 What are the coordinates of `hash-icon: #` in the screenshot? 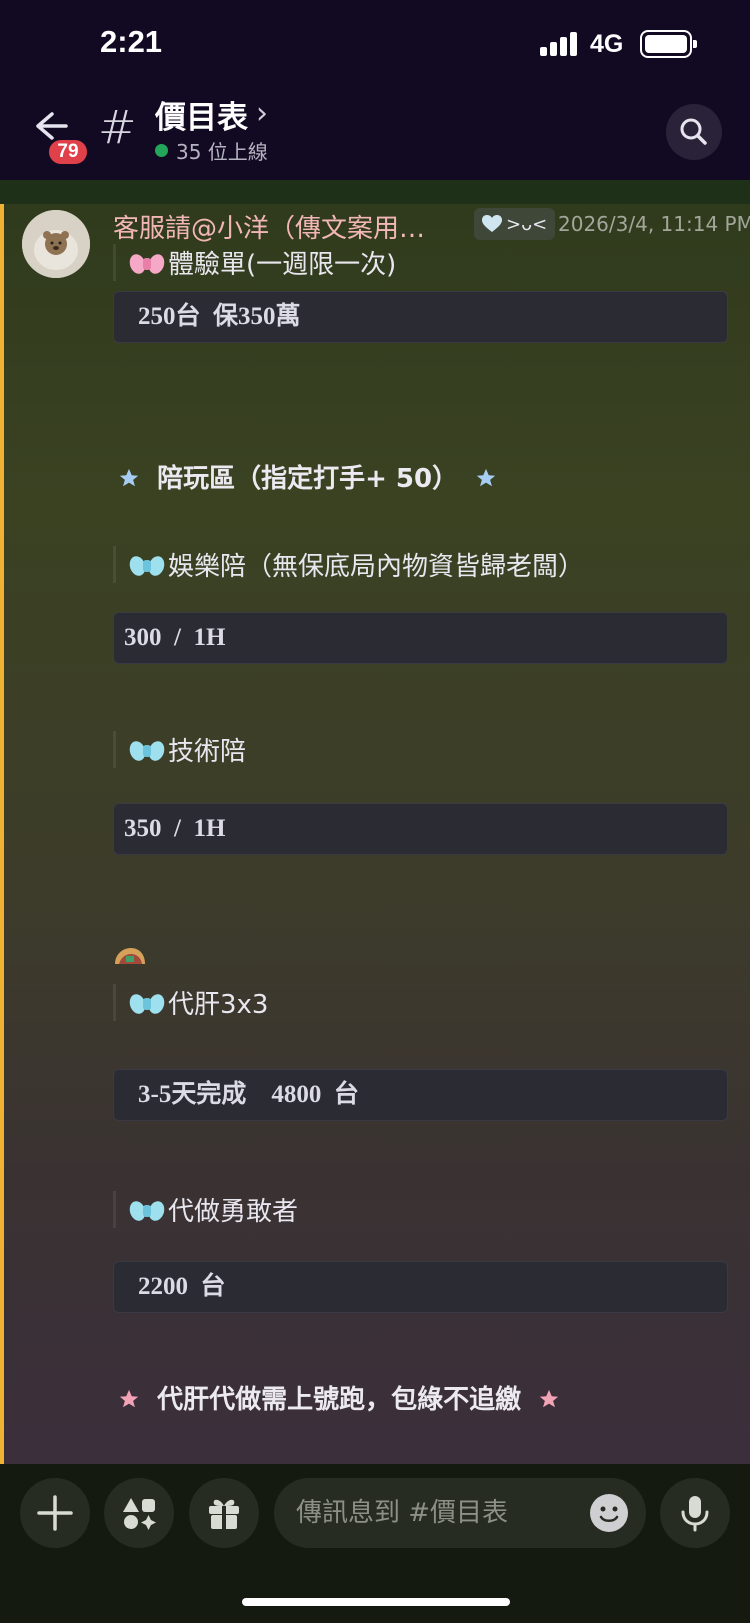 It's located at (117, 127).